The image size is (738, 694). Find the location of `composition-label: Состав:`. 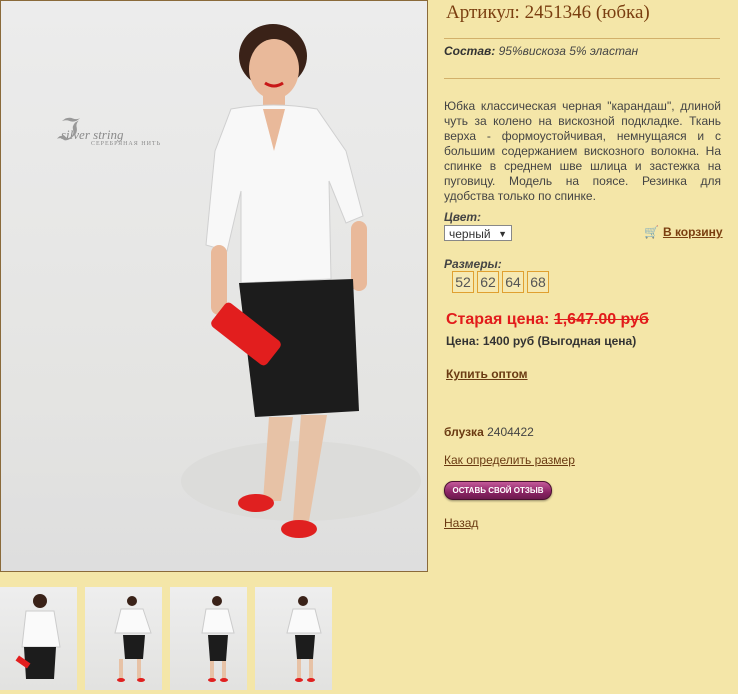

composition-label: Состав: is located at coordinates (470, 51).